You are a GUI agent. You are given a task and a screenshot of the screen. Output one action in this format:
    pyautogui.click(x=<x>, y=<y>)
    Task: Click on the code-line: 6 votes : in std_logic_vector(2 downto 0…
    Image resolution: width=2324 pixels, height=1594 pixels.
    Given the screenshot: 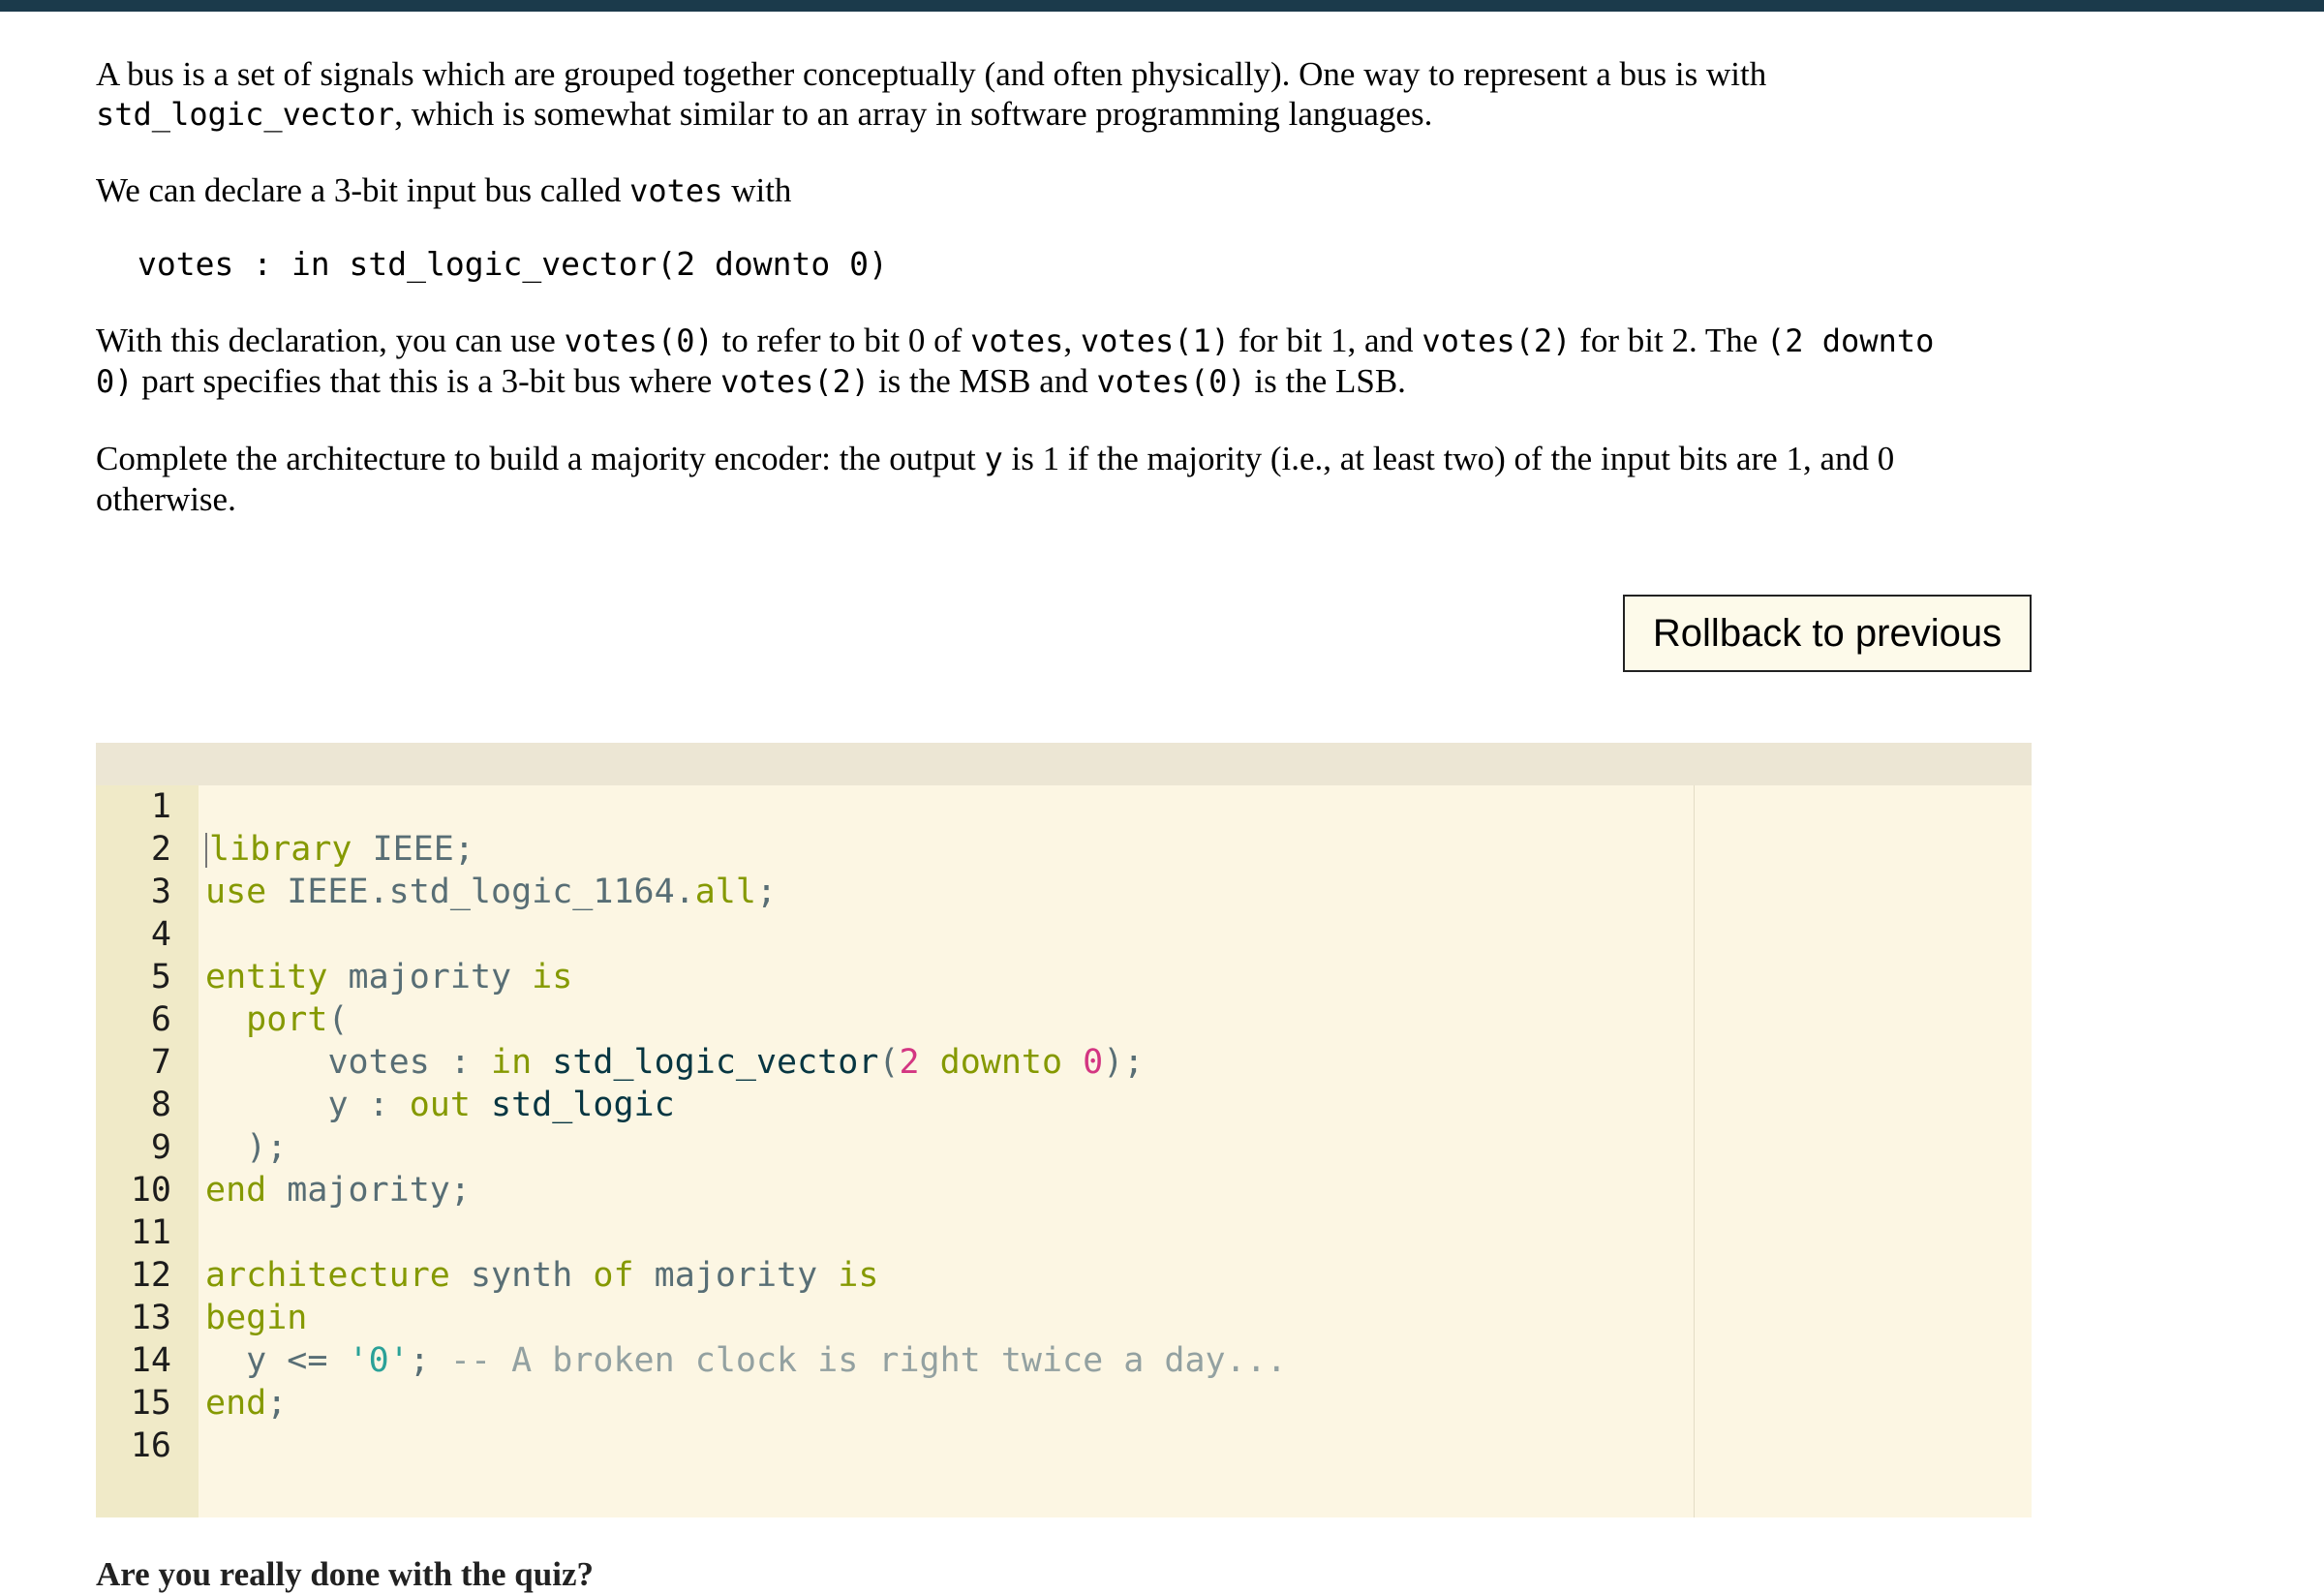 What is the action you would take?
    pyautogui.click(x=1064, y=1019)
    